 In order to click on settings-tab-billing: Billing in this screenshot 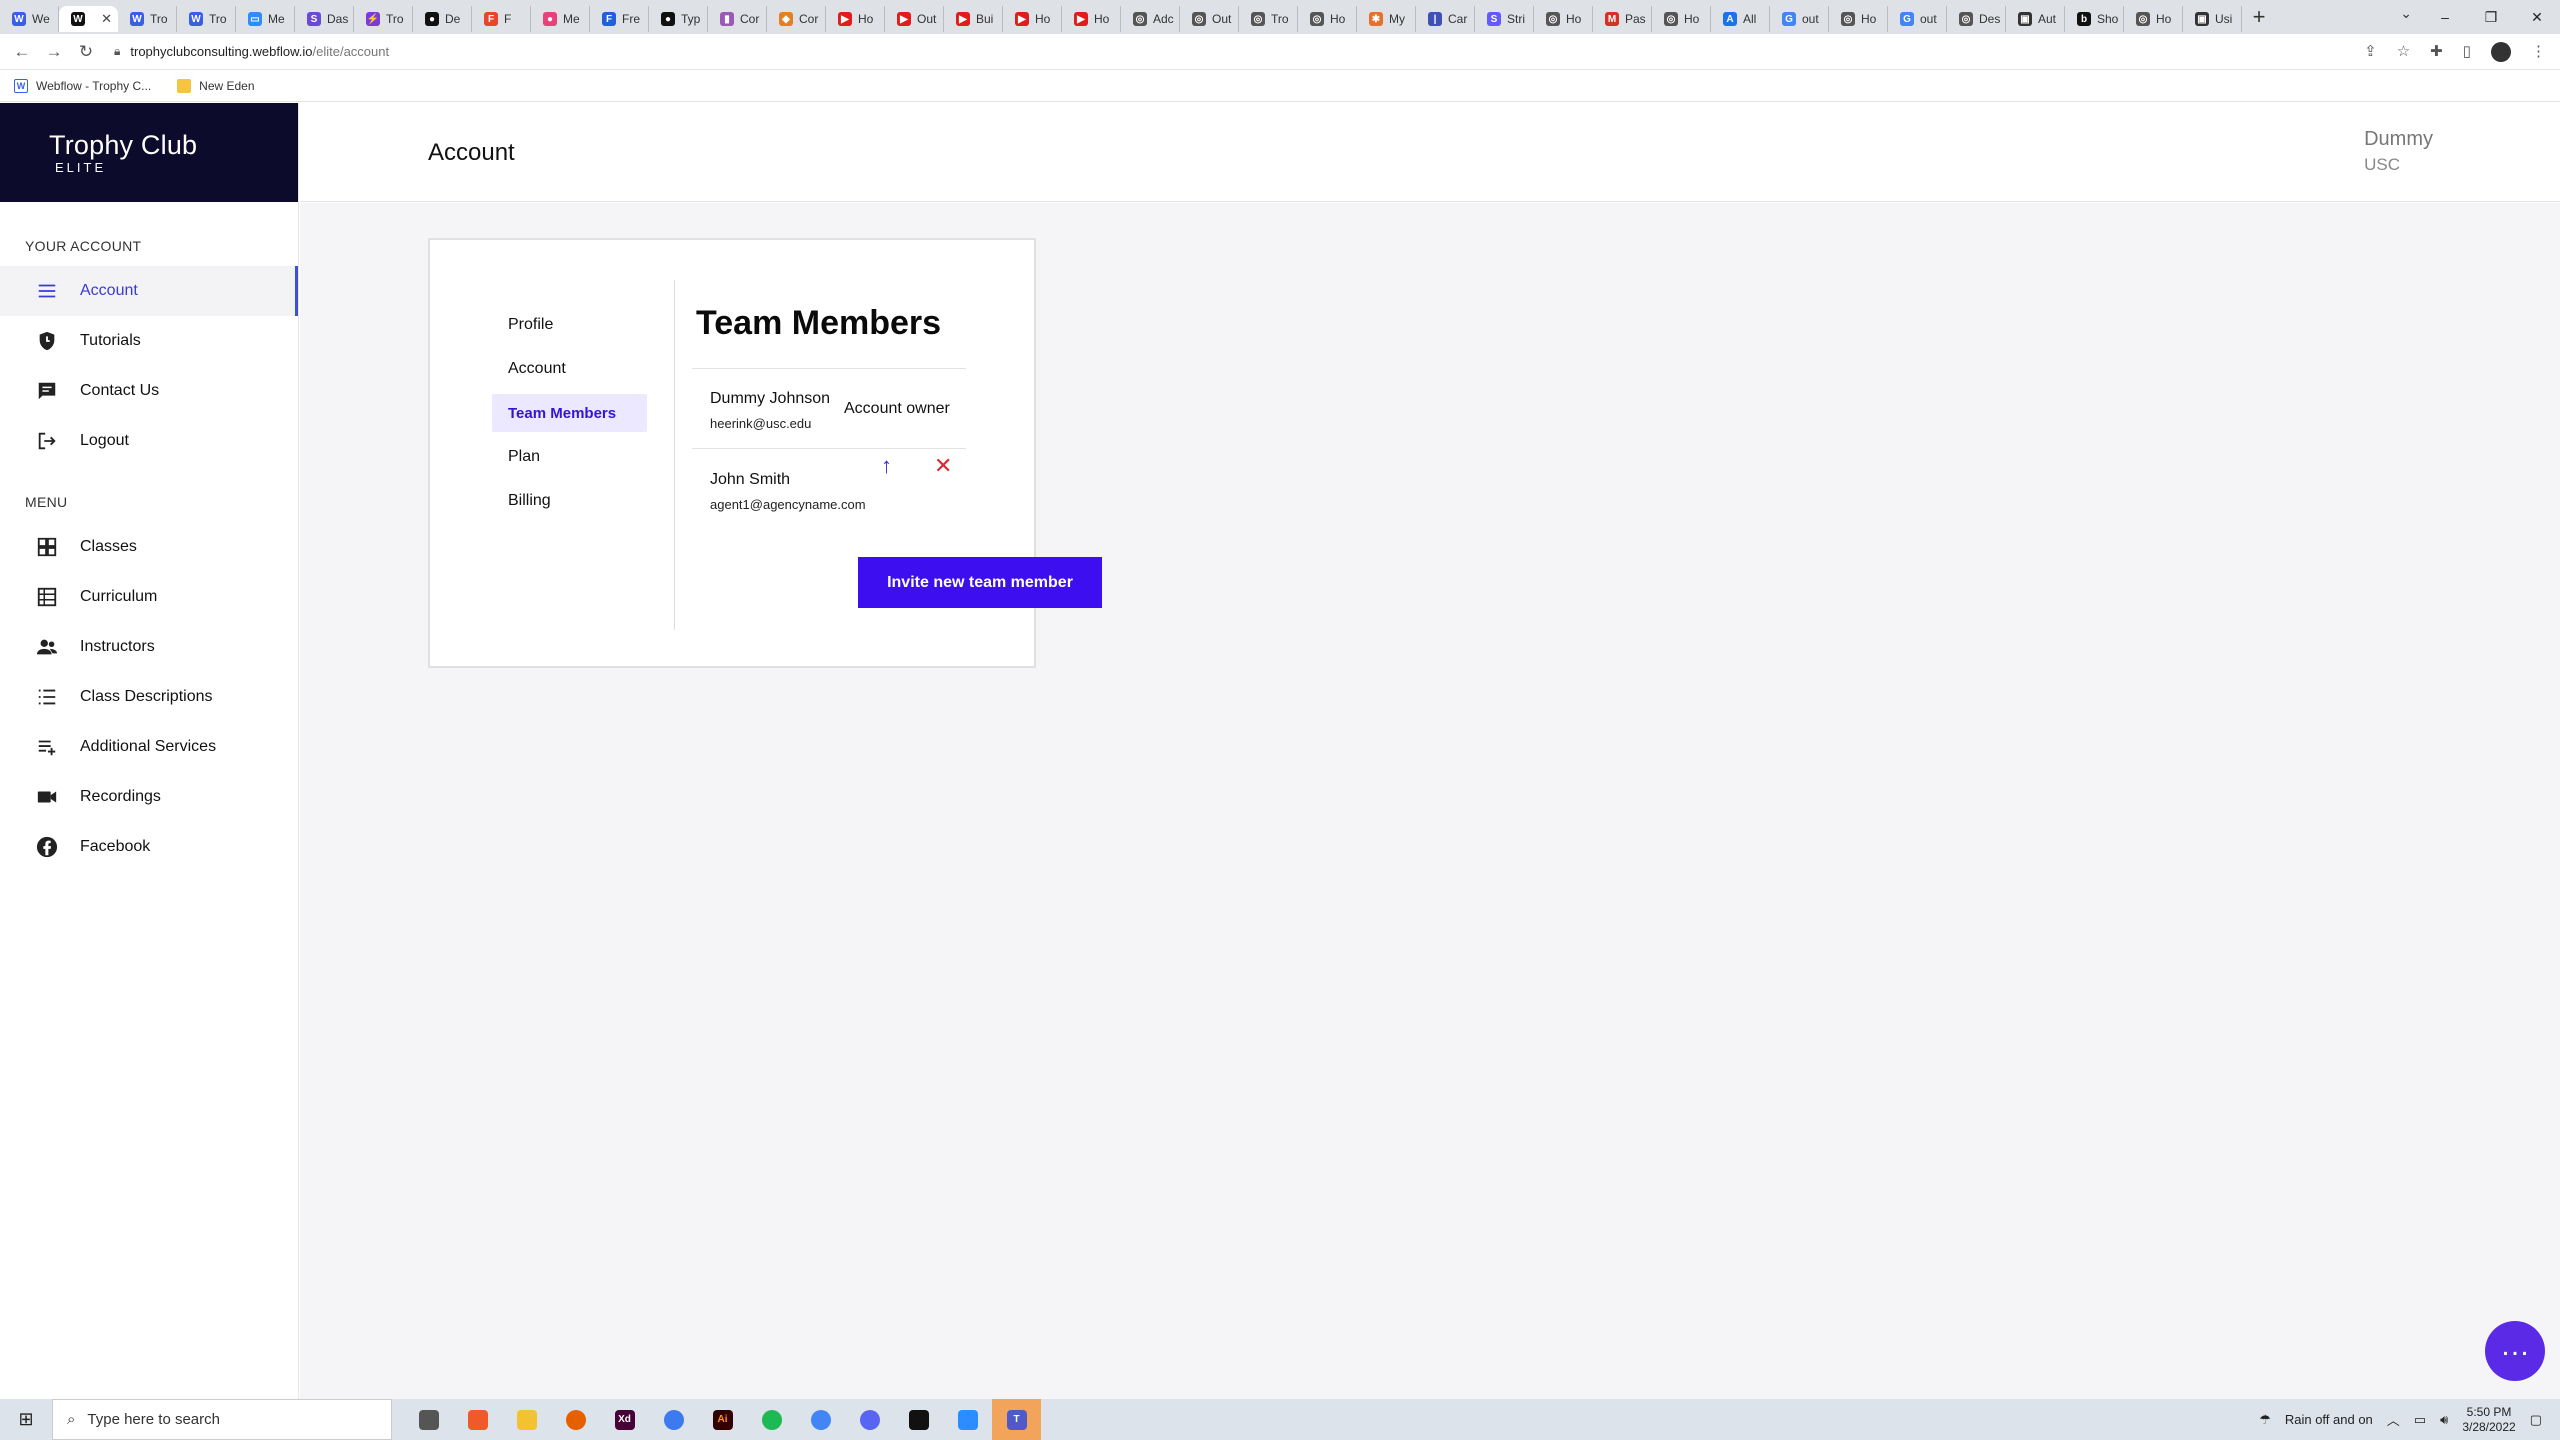, I will do `click(569, 501)`.